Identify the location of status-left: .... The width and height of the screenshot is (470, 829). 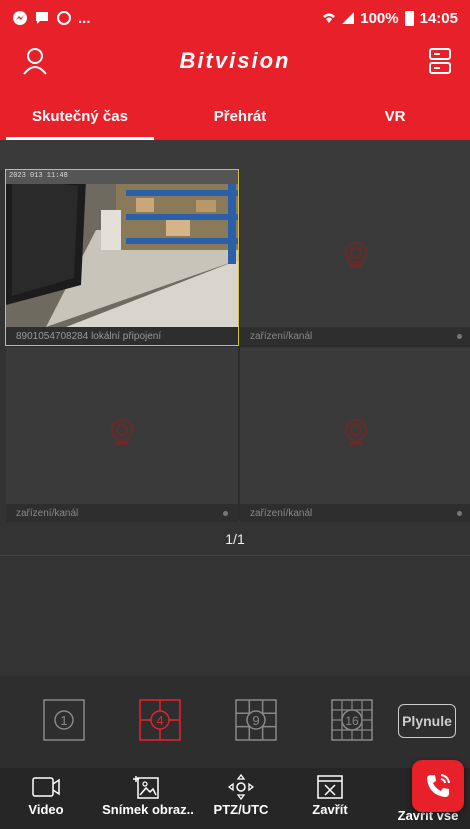
(51, 18).